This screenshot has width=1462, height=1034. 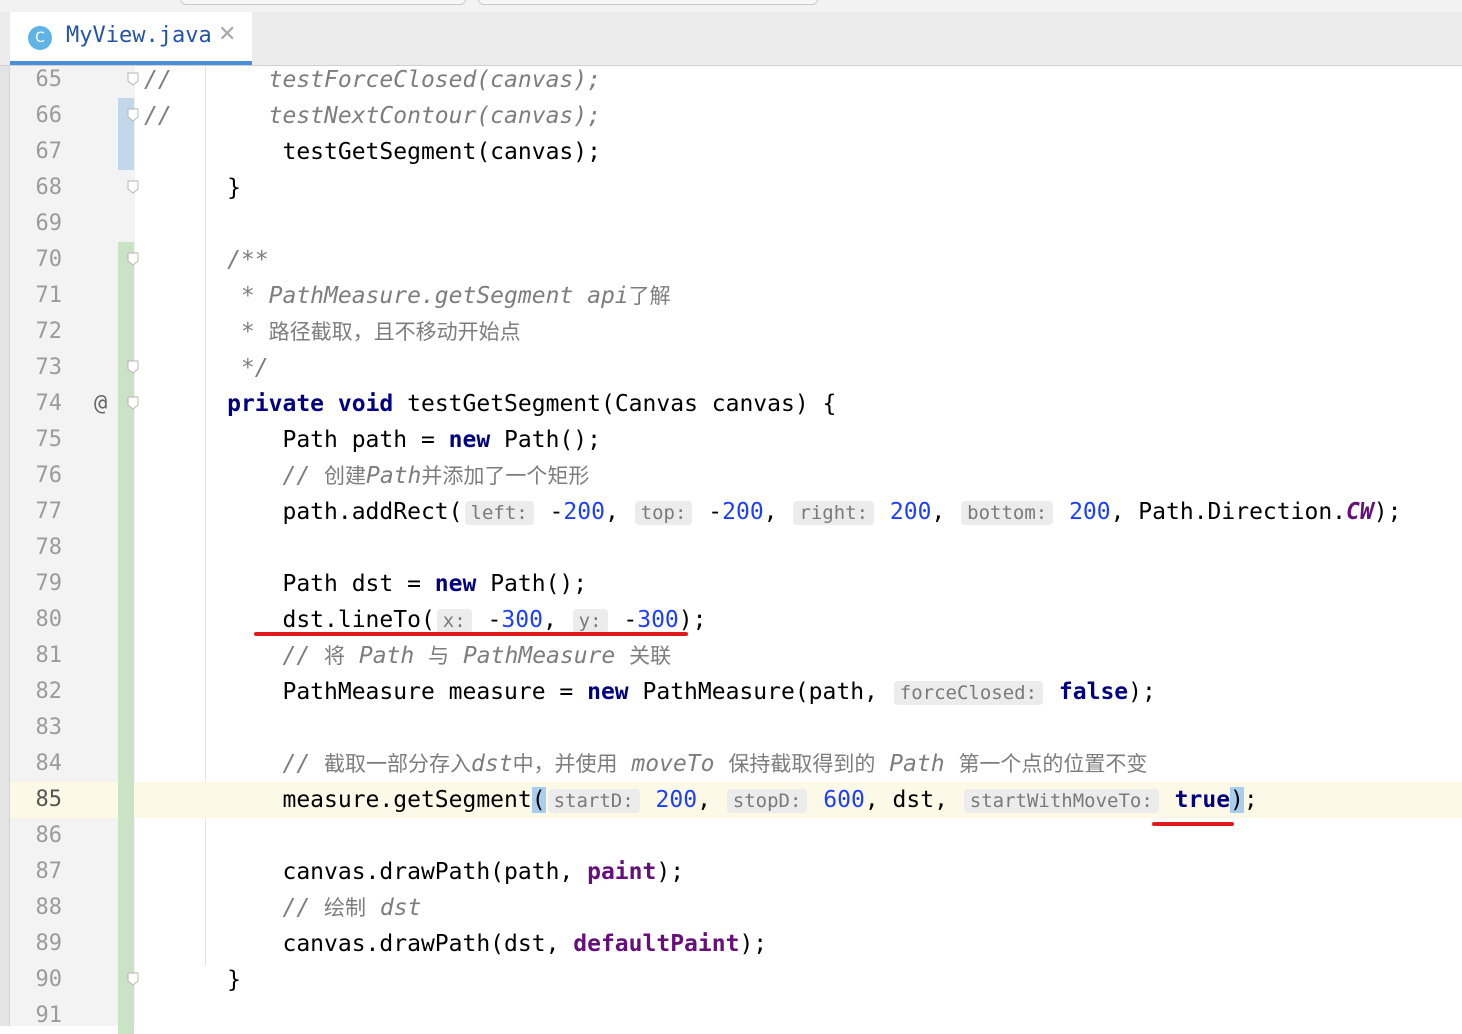 I want to click on code-line: 72 * 路径截取，且不移动开始点, so click(x=736, y=332).